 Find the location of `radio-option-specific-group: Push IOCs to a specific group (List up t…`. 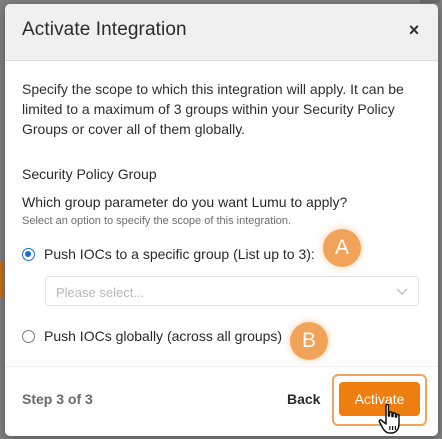

radio-option-specific-group: Push IOCs to a specific group (List up t… is located at coordinates (168, 254).